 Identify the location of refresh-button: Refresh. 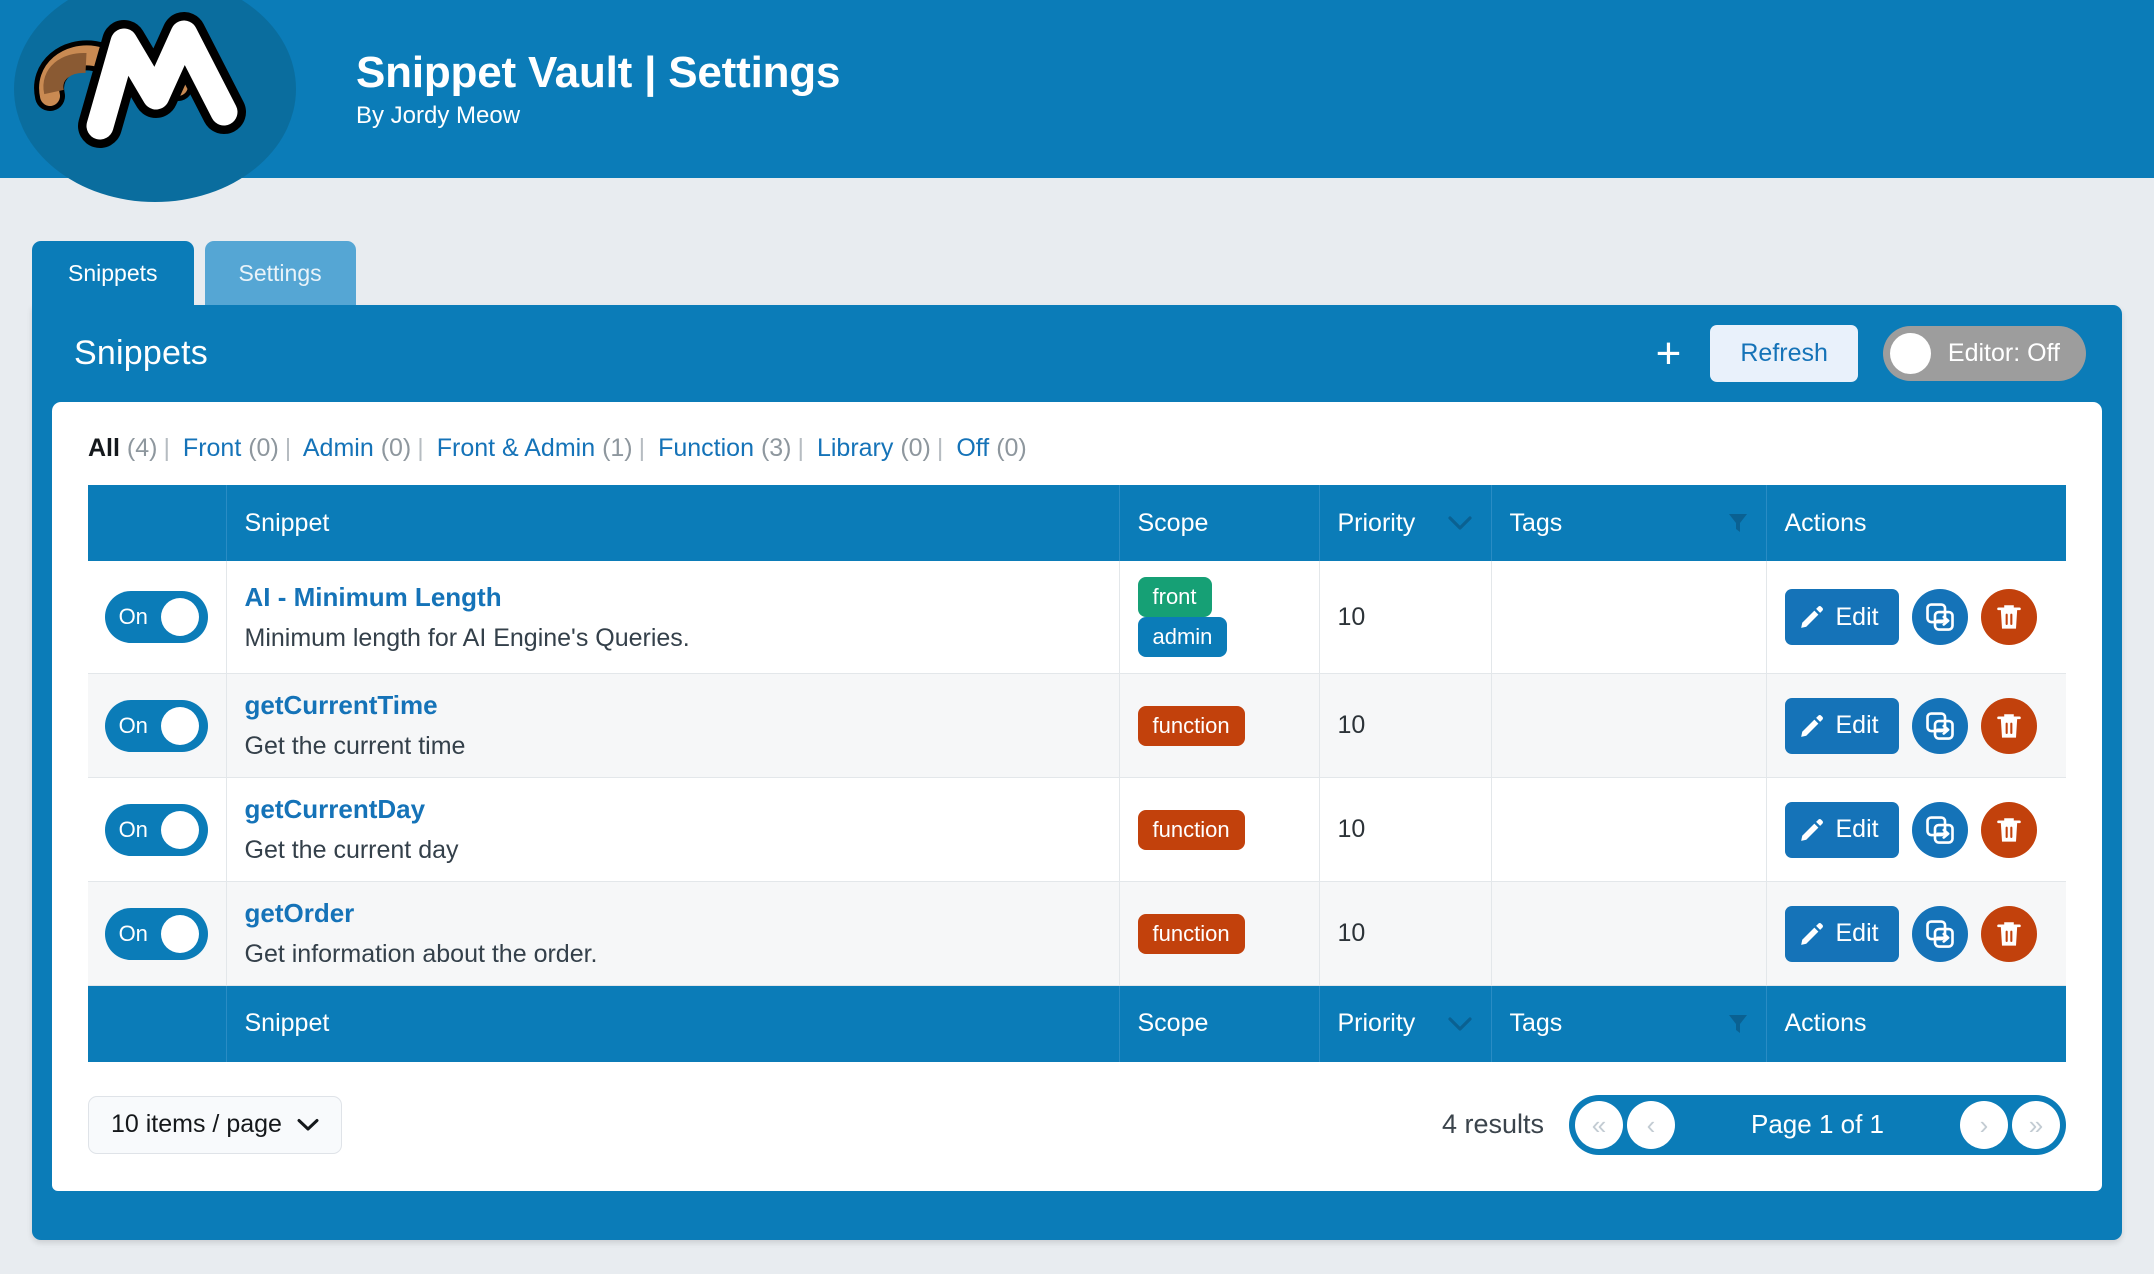
(1784, 353).